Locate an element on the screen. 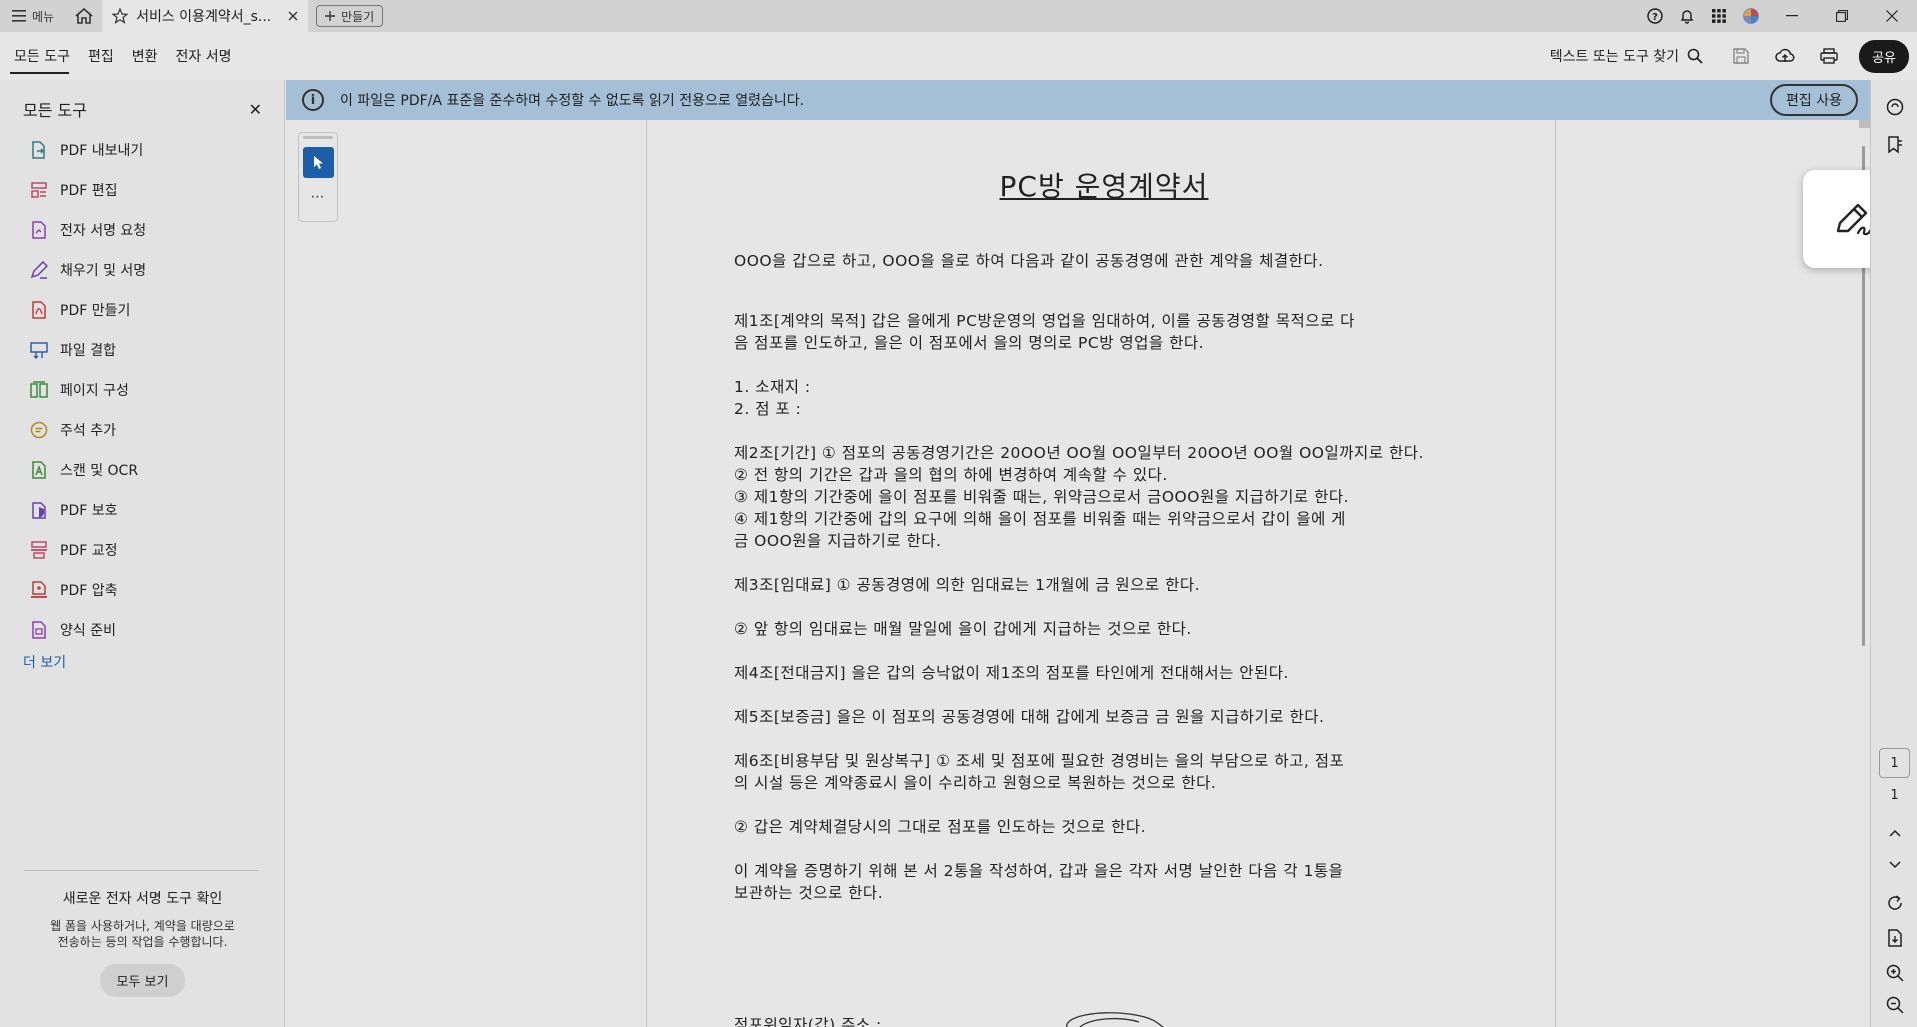 The width and height of the screenshot is (1917, 1027). zoom-out-button is located at coordinates (1894, 1005).